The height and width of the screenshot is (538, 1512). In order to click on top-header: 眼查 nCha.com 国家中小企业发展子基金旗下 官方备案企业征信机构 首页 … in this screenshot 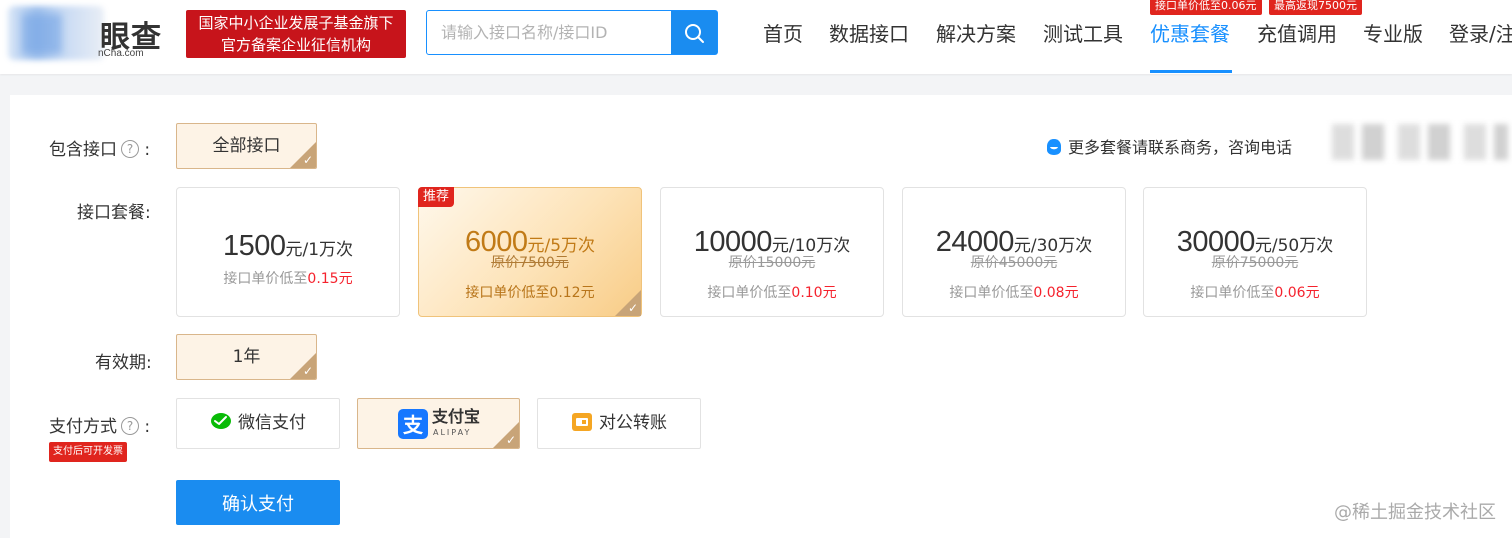, I will do `click(756, 37)`.